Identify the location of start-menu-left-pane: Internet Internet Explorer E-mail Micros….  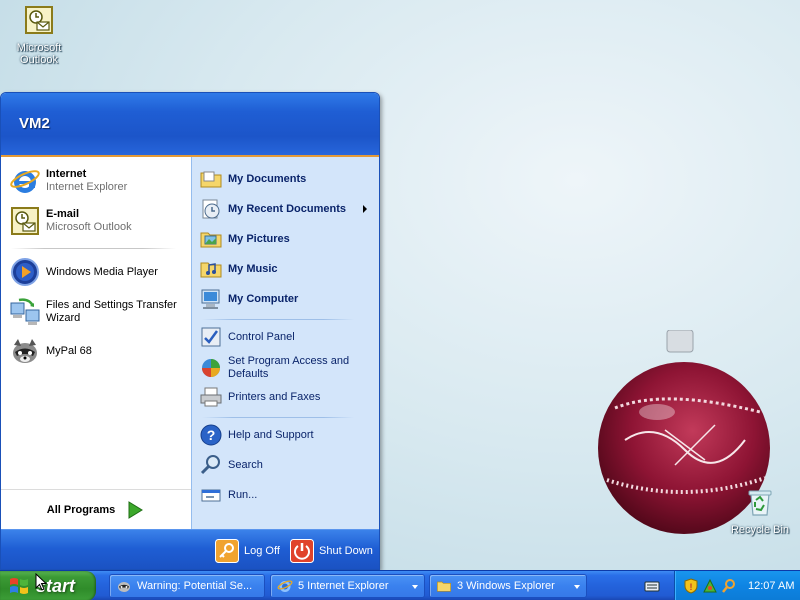
(96, 343).